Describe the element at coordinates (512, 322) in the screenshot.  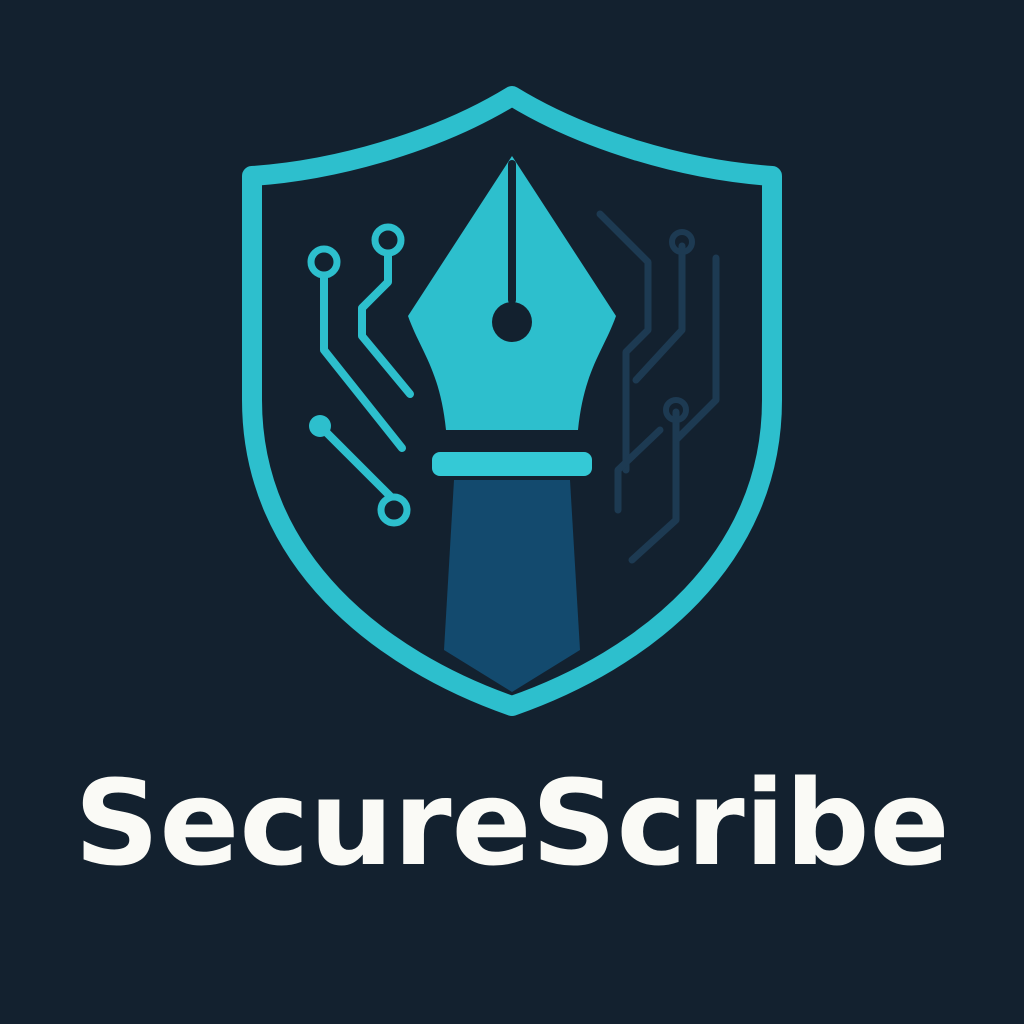
I see `nib-hole` at that location.